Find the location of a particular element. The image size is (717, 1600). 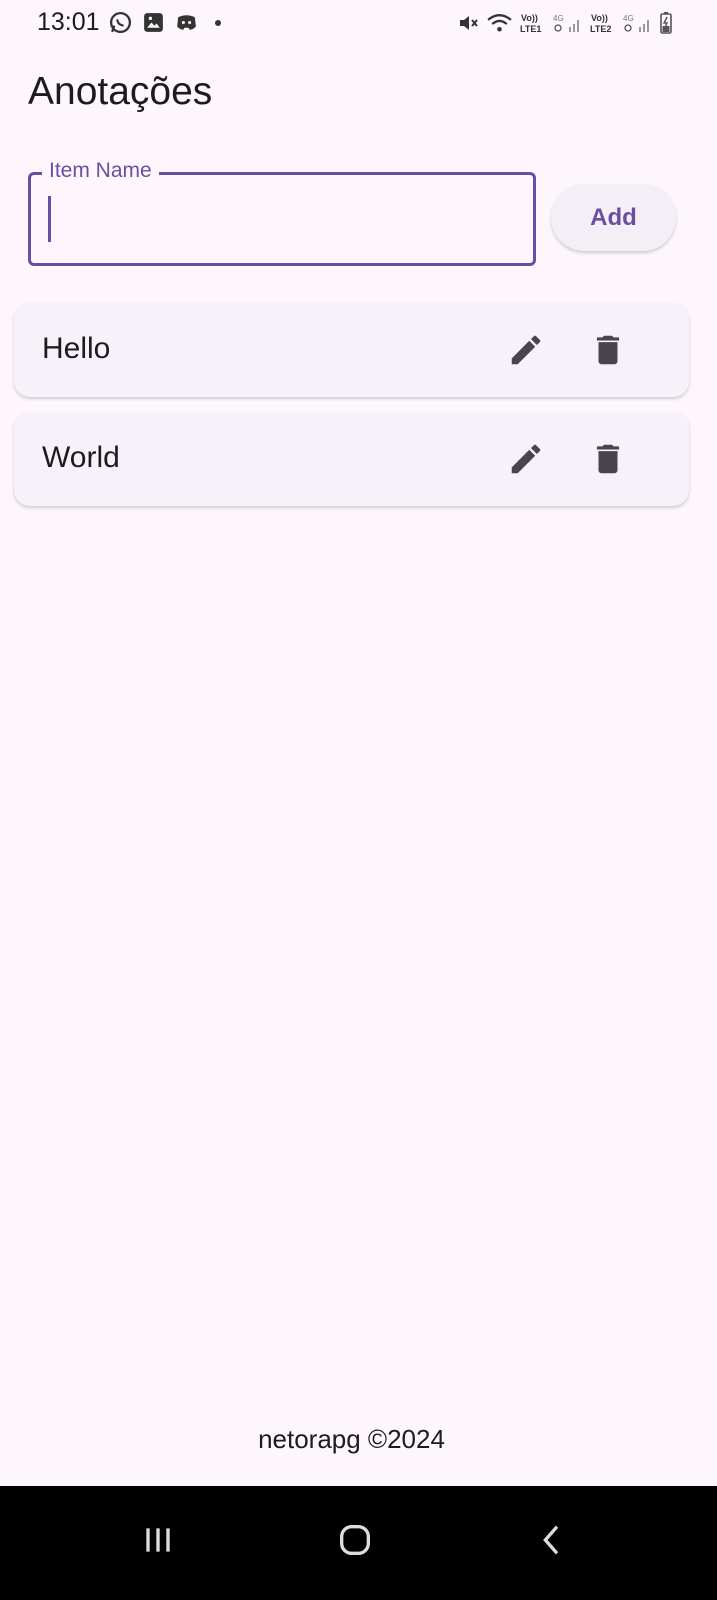

system-icons: Vo)) LTE1 4G Vo)) LTE2 4G is located at coordinates (564, 23).